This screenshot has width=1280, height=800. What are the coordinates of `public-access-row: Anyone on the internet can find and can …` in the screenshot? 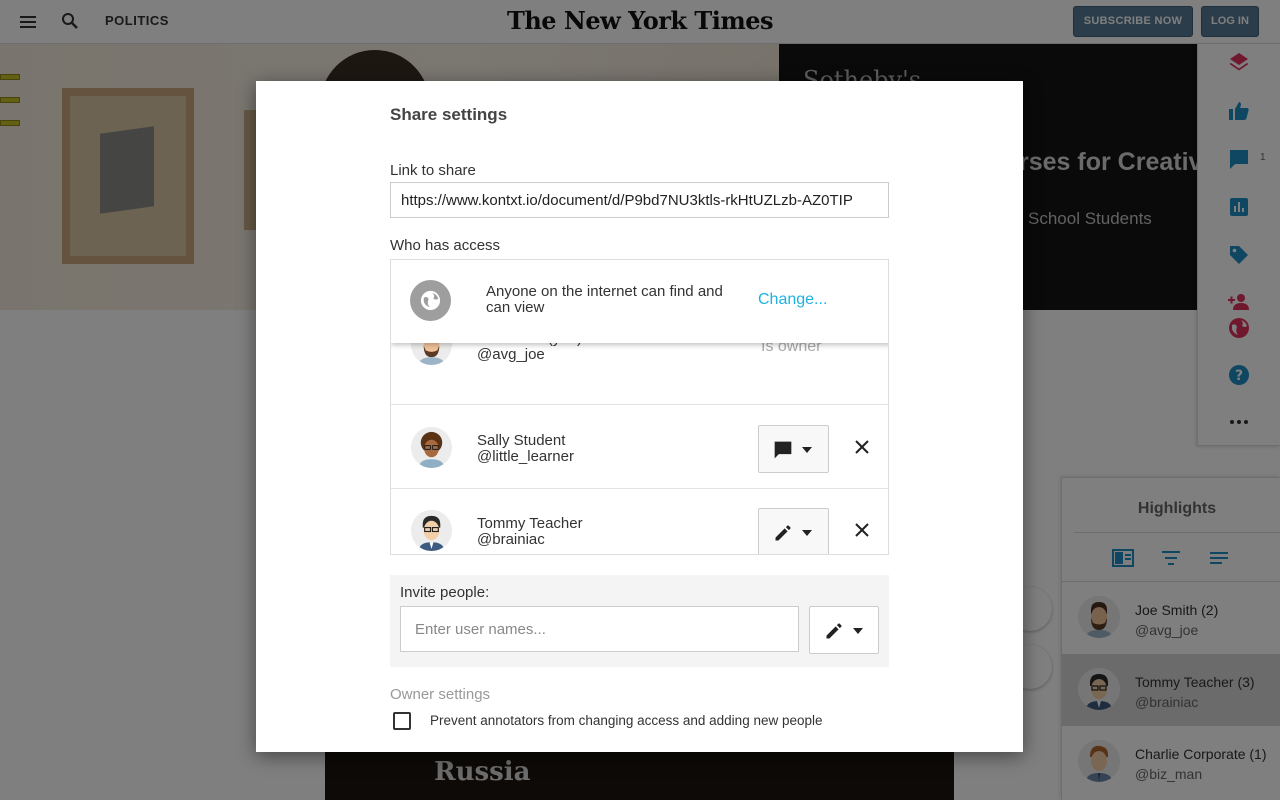 It's located at (639, 301).